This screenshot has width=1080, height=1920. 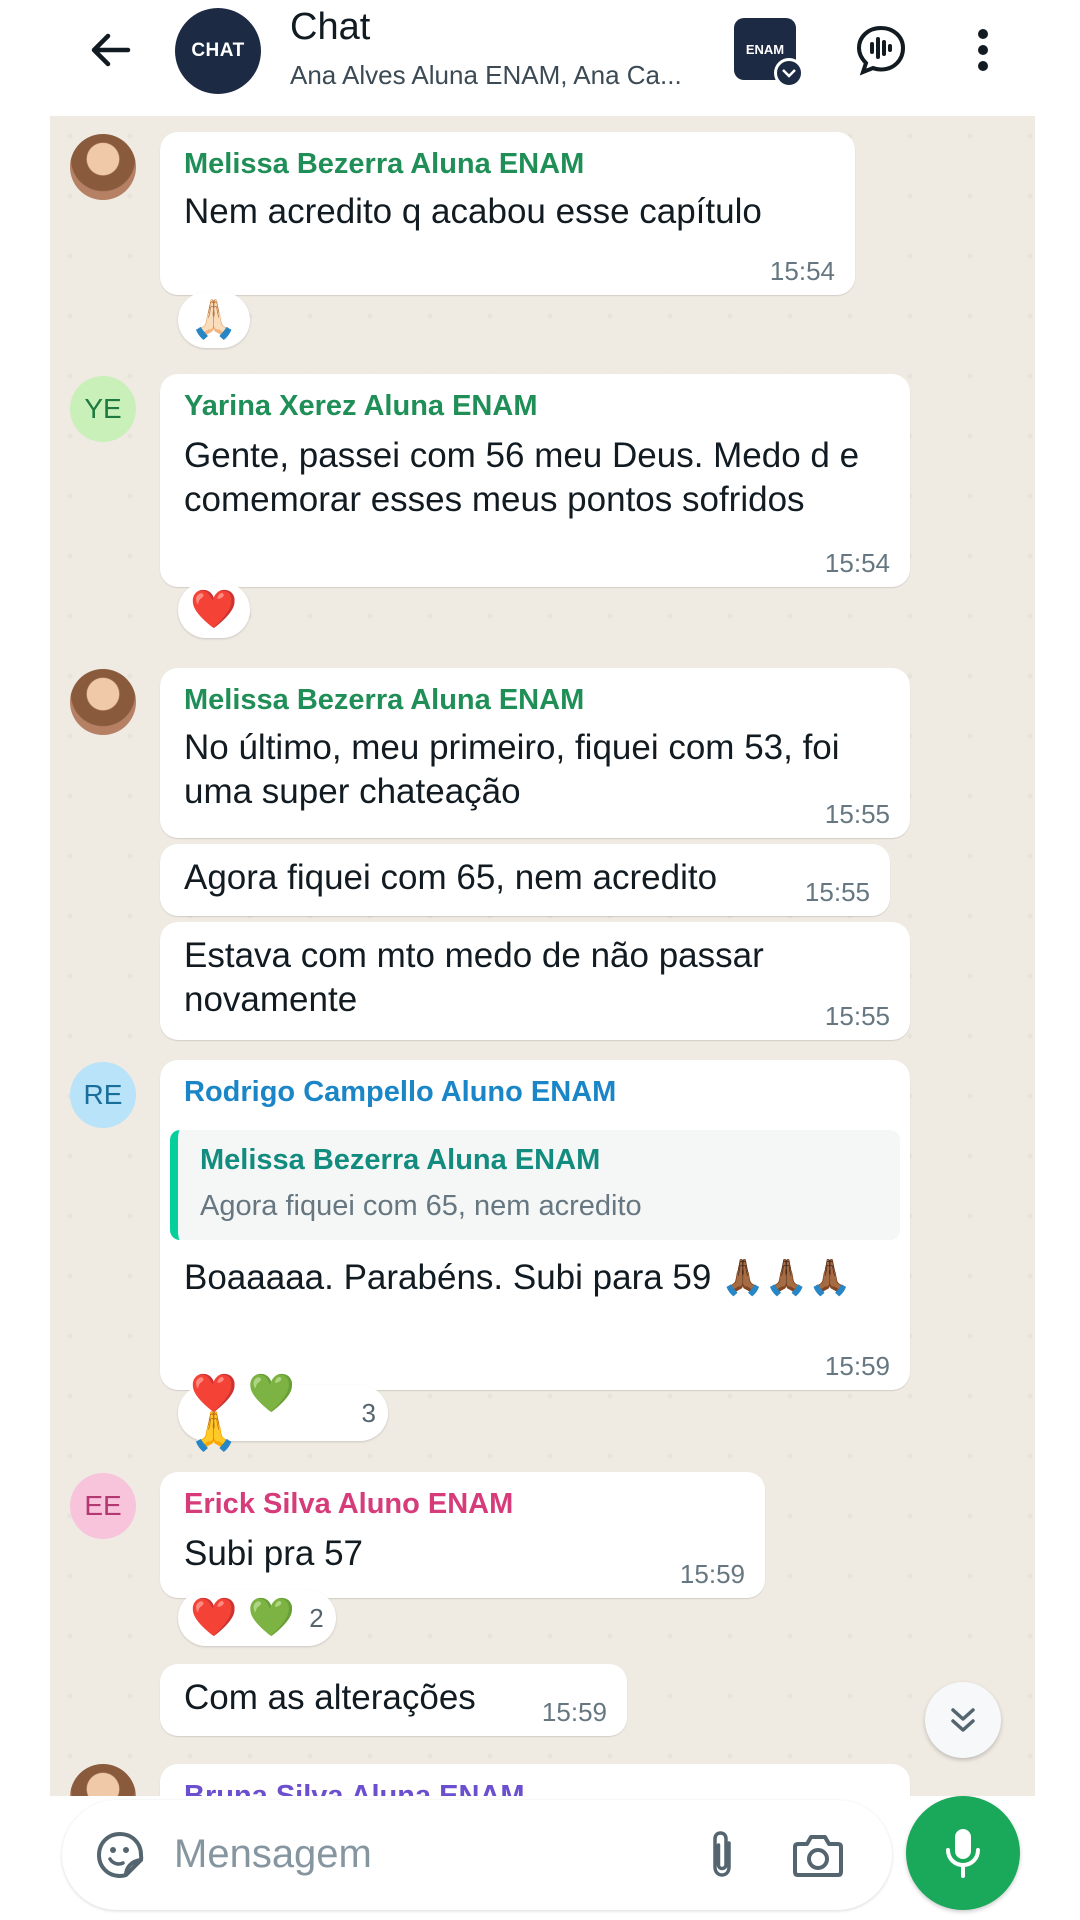 I want to click on more-vert-icon, so click(x=983, y=50).